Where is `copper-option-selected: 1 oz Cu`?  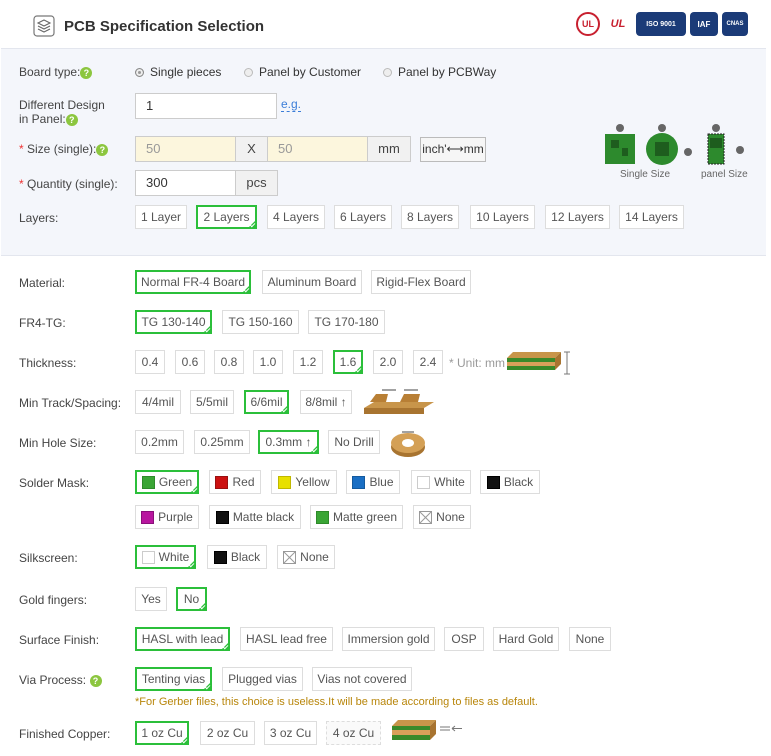 copper-option-selected: 1 oz Cu is located at coordinates (162, 733).